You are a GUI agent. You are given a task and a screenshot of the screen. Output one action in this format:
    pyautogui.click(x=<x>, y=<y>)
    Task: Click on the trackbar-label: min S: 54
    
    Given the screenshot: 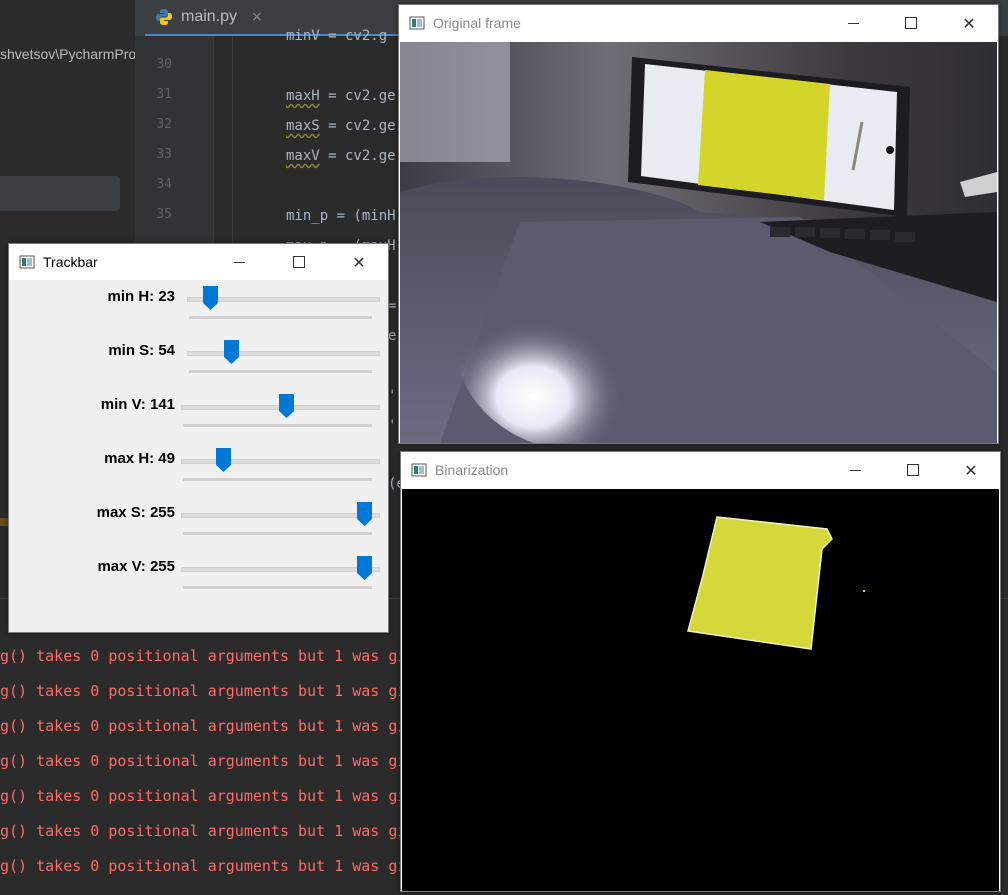 What is the action you would take?
    pyautogui.click(x=141, y=350)
    